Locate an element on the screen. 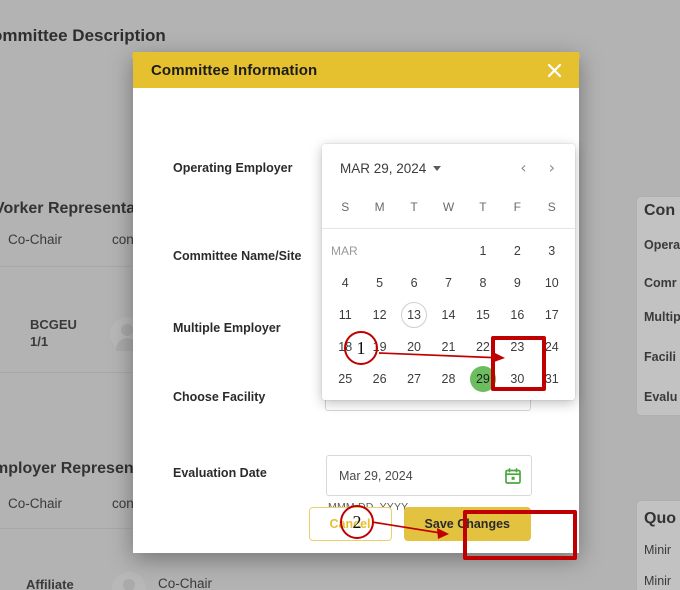 Image resolution: width=680 pixels, height=590 pixels. close-icon is located at coordinates (554, 70).